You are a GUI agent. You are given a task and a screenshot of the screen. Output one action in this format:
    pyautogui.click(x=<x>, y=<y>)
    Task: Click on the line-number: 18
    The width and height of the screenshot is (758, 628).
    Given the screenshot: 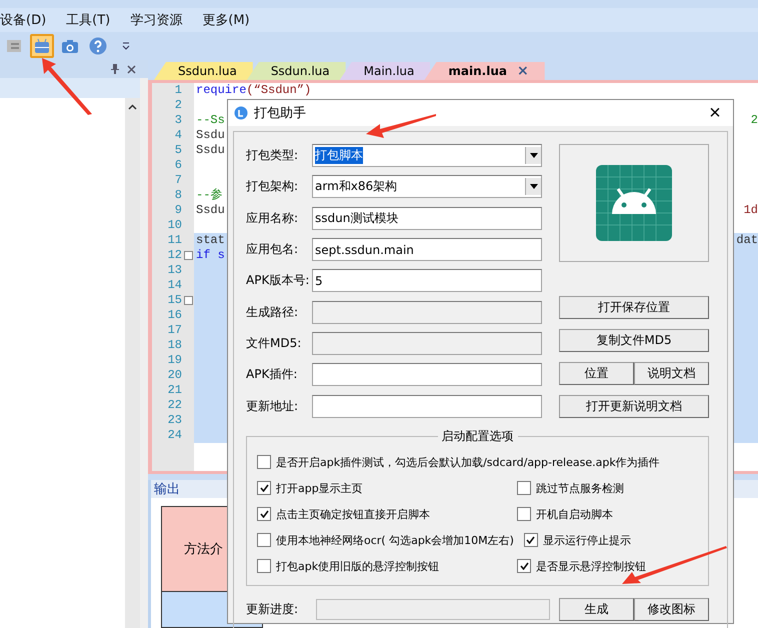 What is the action you would take?
    pyautogui.click(x=174, y=345)
    